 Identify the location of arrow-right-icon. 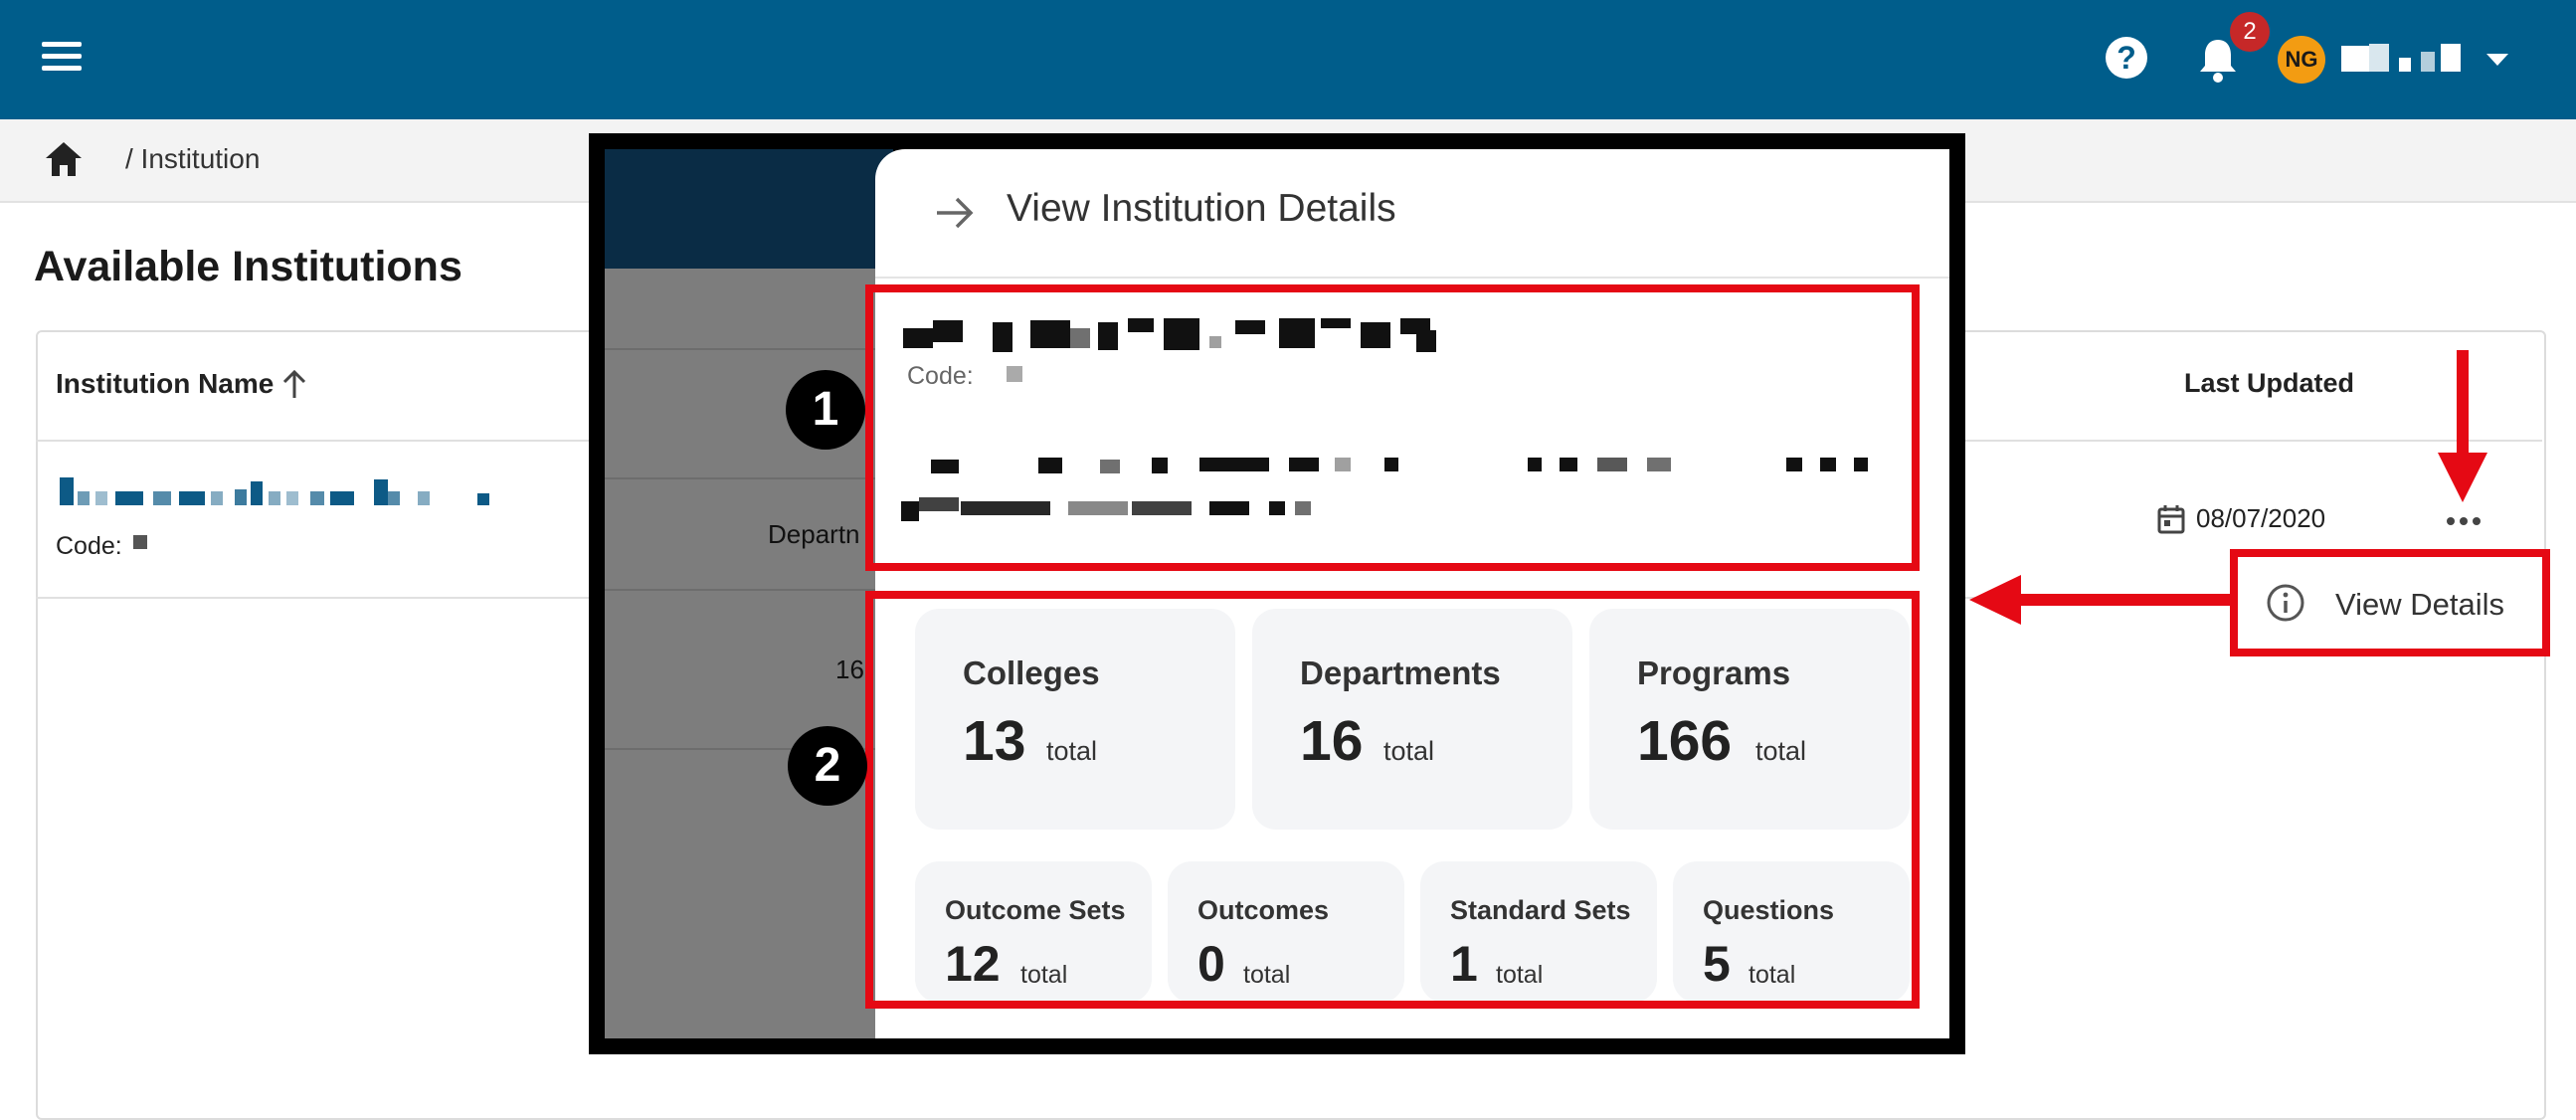
(955, 213).